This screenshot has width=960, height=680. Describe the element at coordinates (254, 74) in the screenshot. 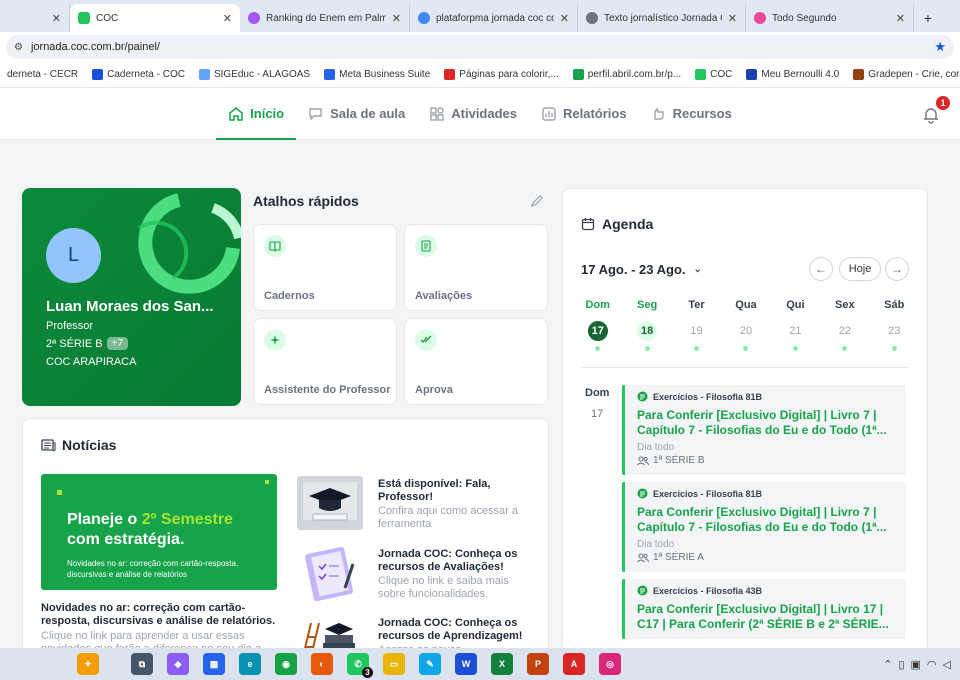

I see `bookmark-item: SIGEduc - ALAGOAS` at that location.